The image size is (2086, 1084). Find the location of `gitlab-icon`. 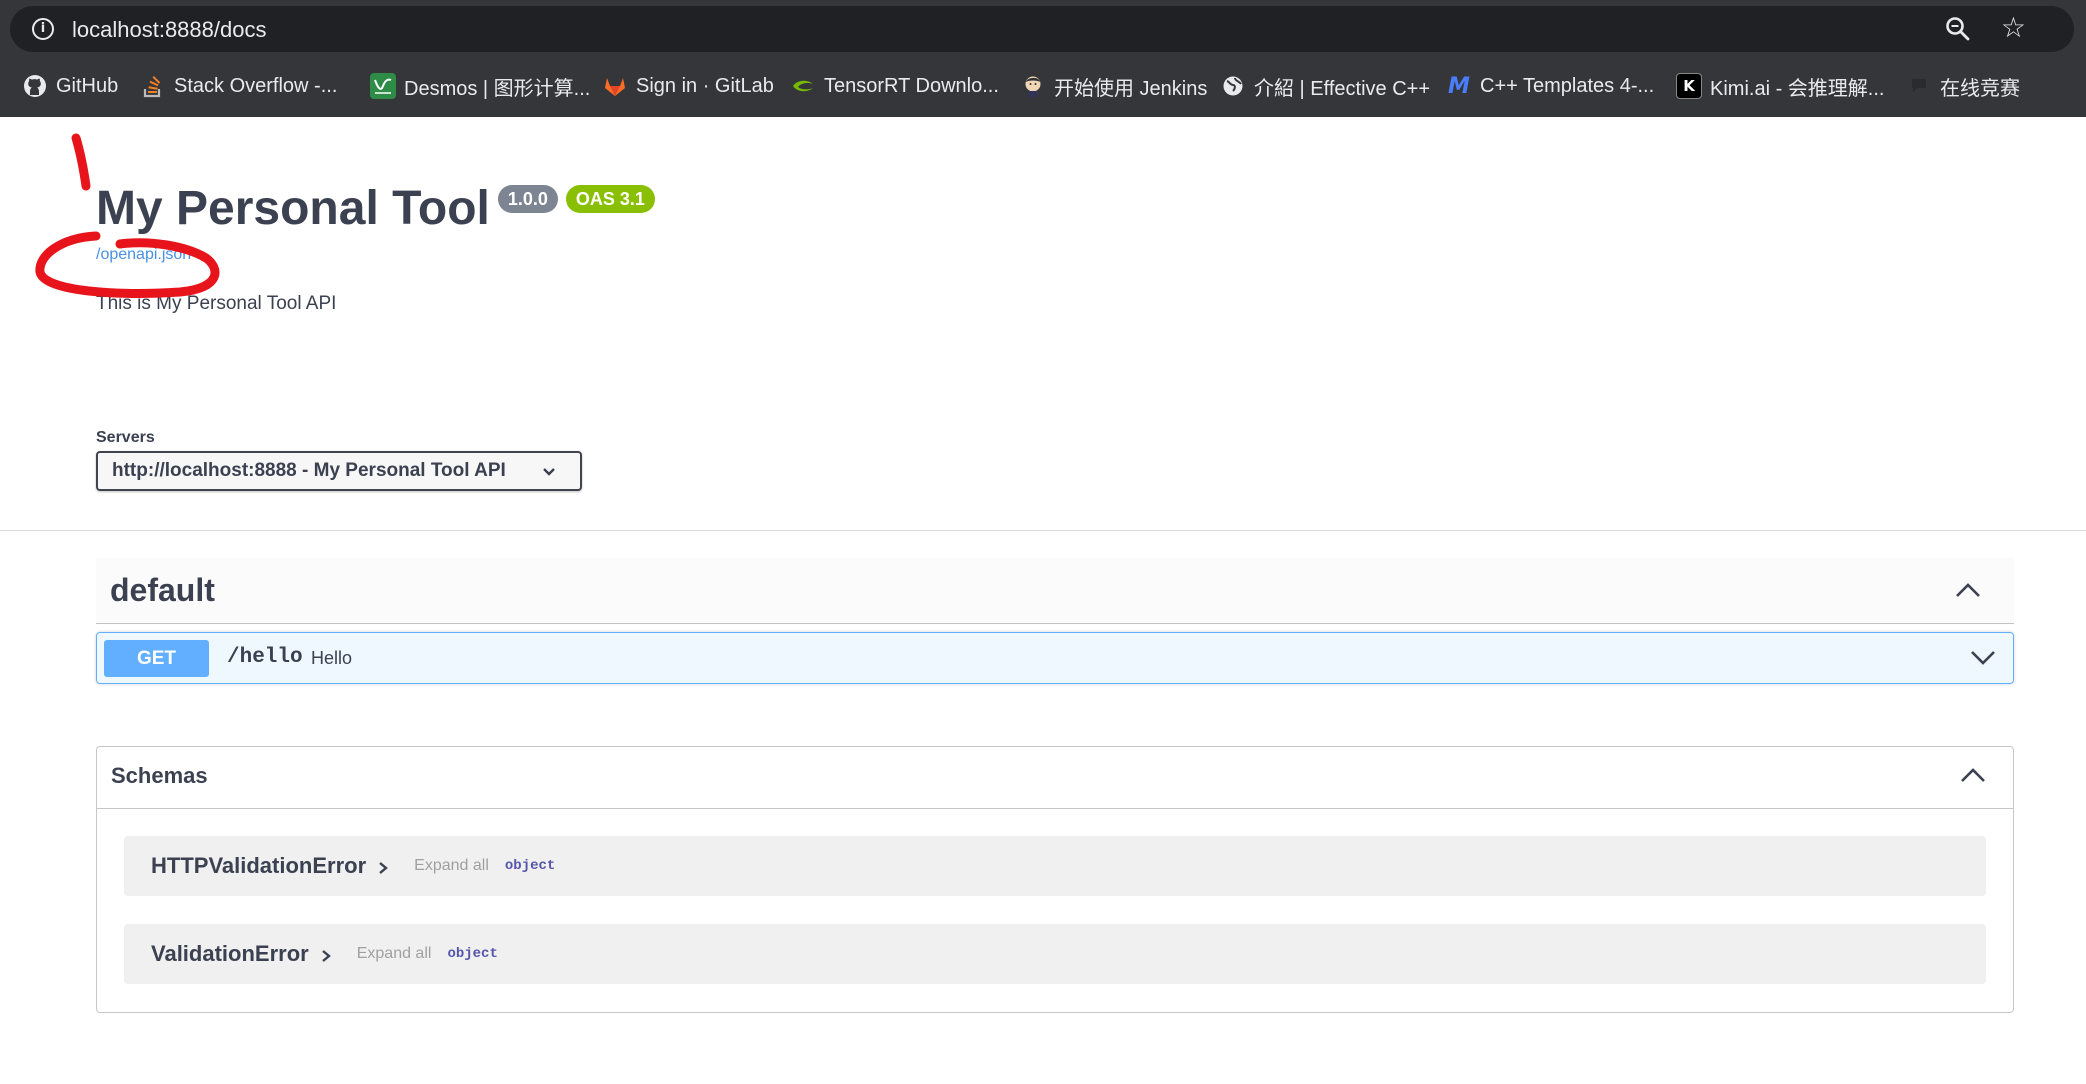

gitlab-icon is located at coordinates (615, 86).